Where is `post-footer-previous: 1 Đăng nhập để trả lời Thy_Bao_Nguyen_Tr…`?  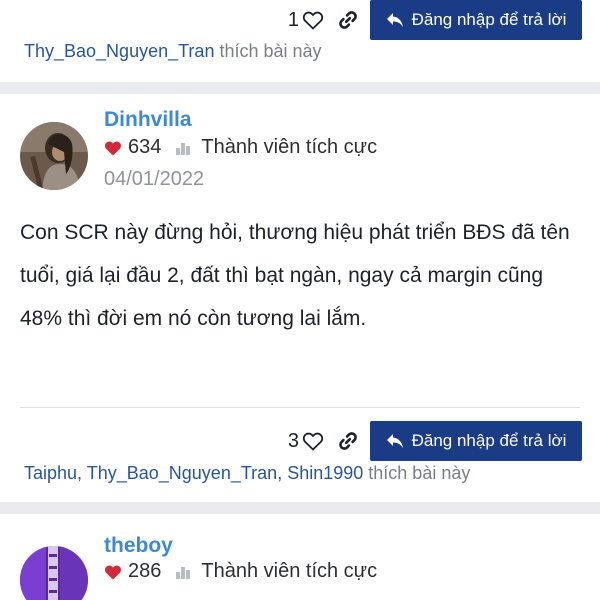
post-footer-previous: 1 Đăng nhập để trả lời Thy_Bao_Nguyen_Tr… is located at coordinates (300, 41).